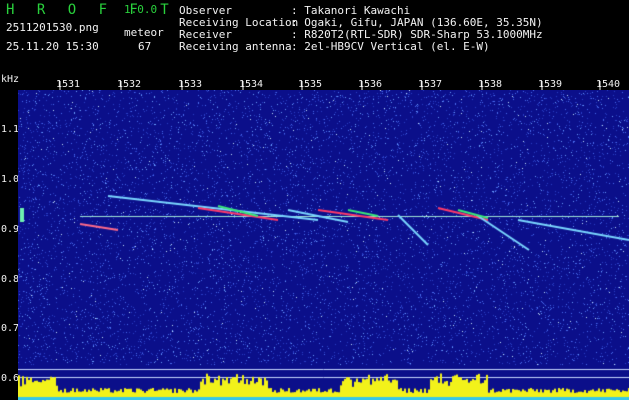 The width and height of the screenshot is (629, 400). What do you see at coordinates (10, 279) in the screenshot?
I see `y-tick-label: 0.8` at bounding box center [10, 279].